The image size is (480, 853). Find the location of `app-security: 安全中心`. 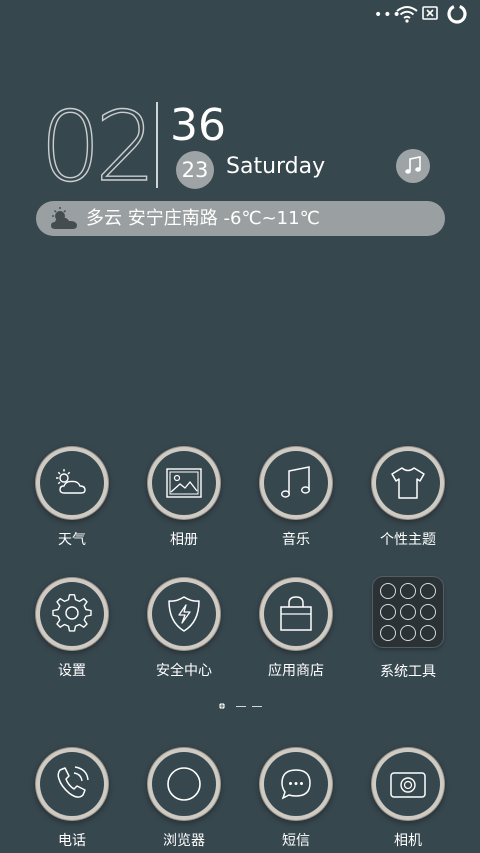

app-security: 安全中心 is located at coordinates (184, 631).